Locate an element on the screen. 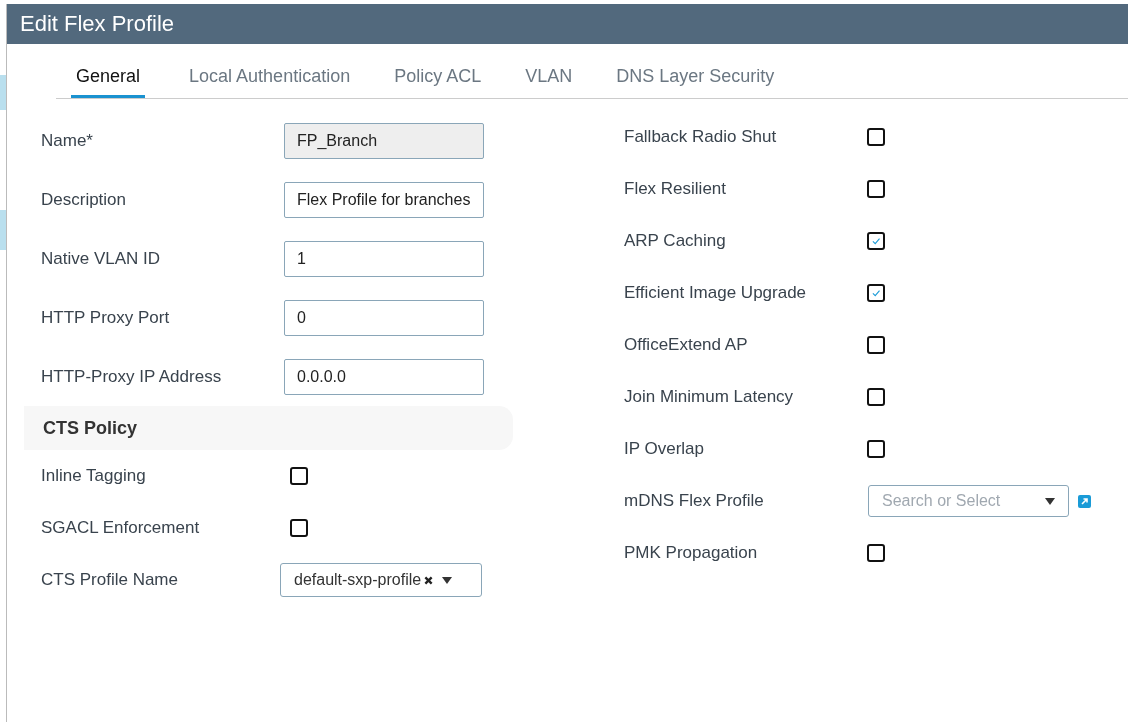 This screenshot has height=722, width=1128. clear-icon is located at coordinates (429, 580).